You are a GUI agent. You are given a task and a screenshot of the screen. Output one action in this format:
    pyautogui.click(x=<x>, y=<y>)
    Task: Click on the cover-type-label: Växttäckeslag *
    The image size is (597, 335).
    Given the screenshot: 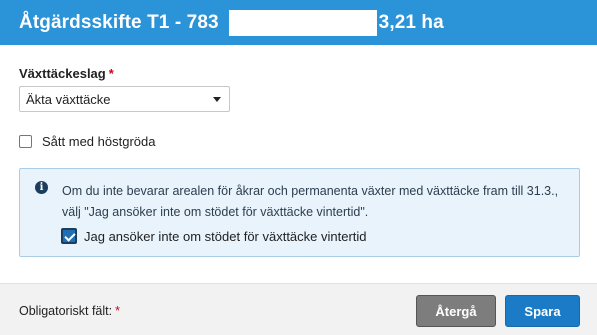 What is the action you would take?
    pyautogui.click(x=66, y=73)
    